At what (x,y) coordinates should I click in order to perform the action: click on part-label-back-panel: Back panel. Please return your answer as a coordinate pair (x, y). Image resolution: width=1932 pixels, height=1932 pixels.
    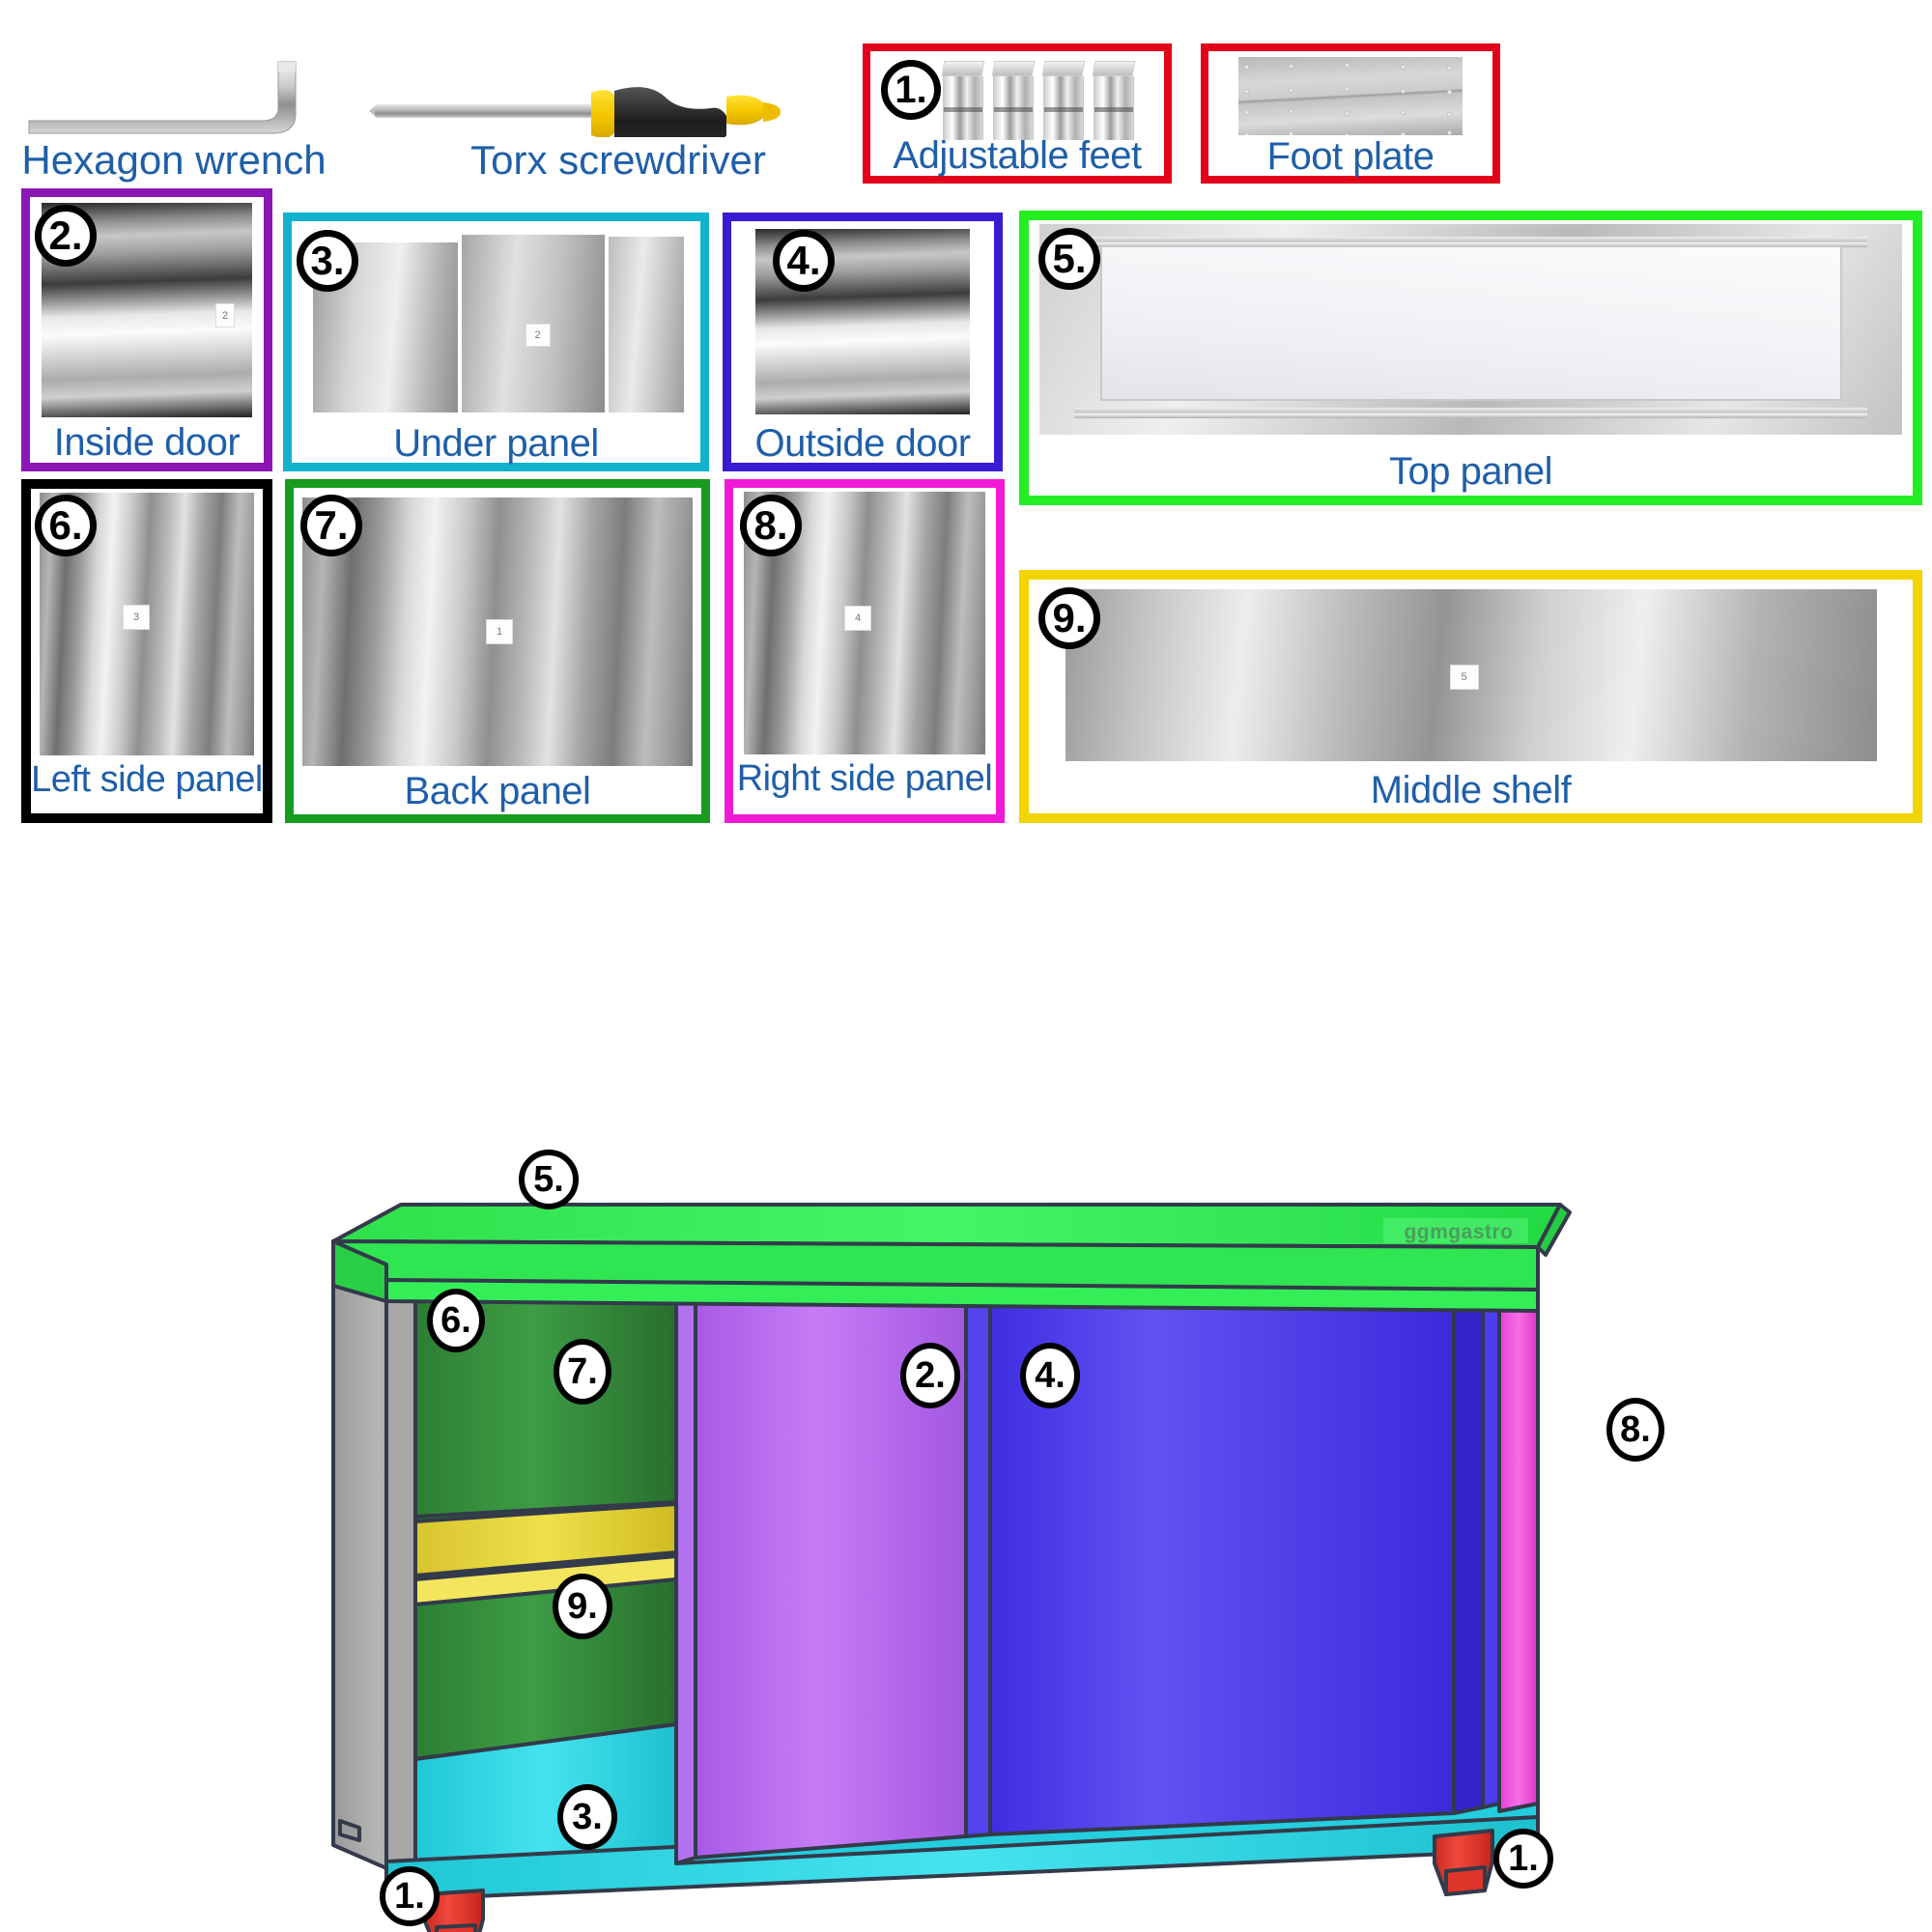
    Looking at the image, I should click on (497, 791).